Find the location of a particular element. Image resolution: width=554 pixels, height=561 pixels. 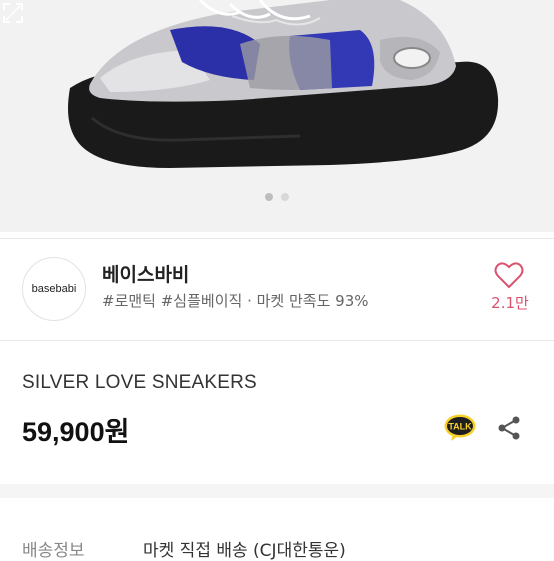

like-count: 2.1만 is located at coordinates (510, 303).